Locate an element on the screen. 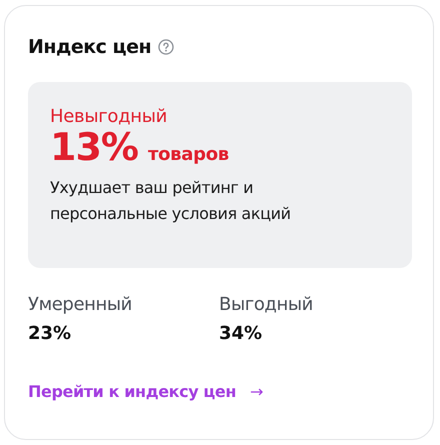 Image resolution: width=440 pixels, height=445 pixels. help-icon is located at coordinates (166, 47).